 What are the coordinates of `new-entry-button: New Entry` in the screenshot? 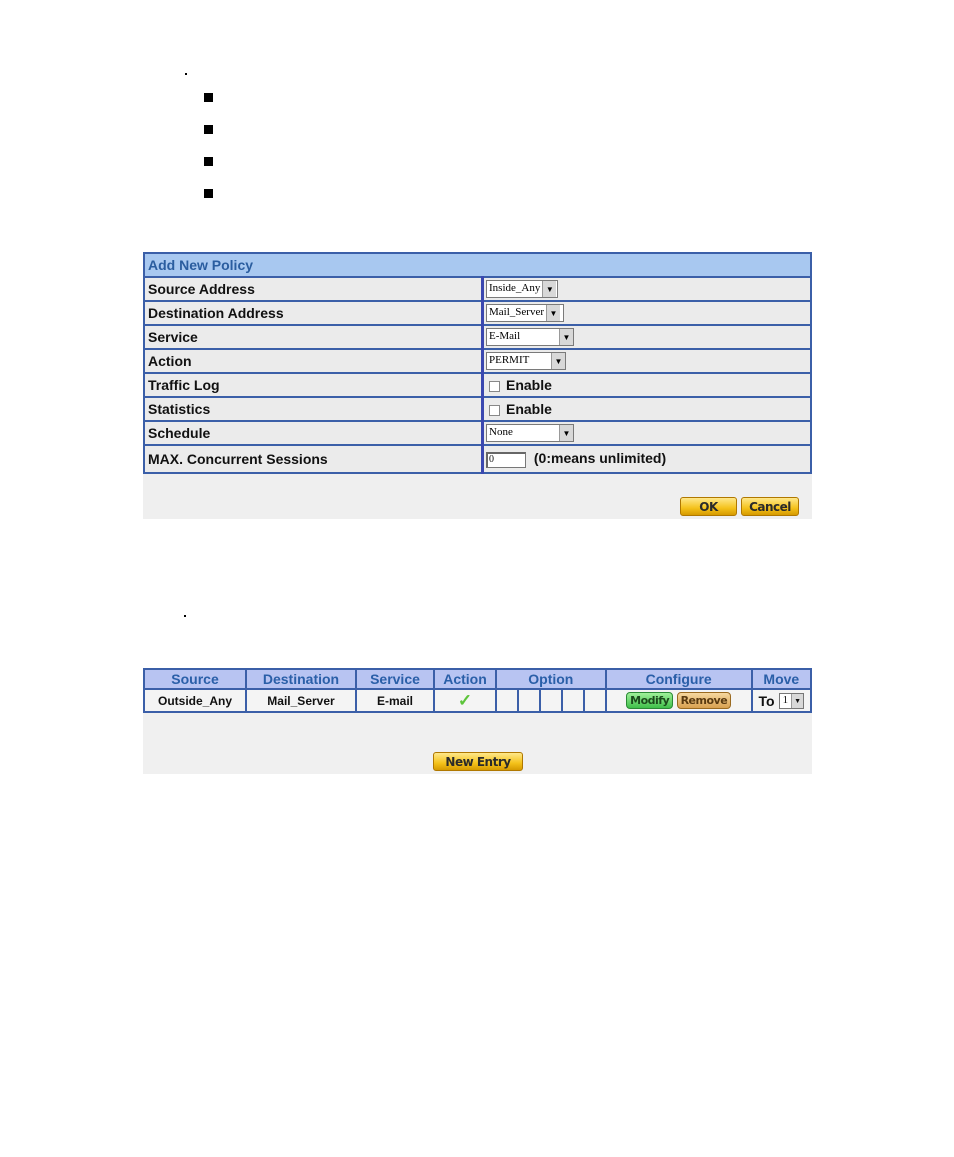 It's located at (478, 761).